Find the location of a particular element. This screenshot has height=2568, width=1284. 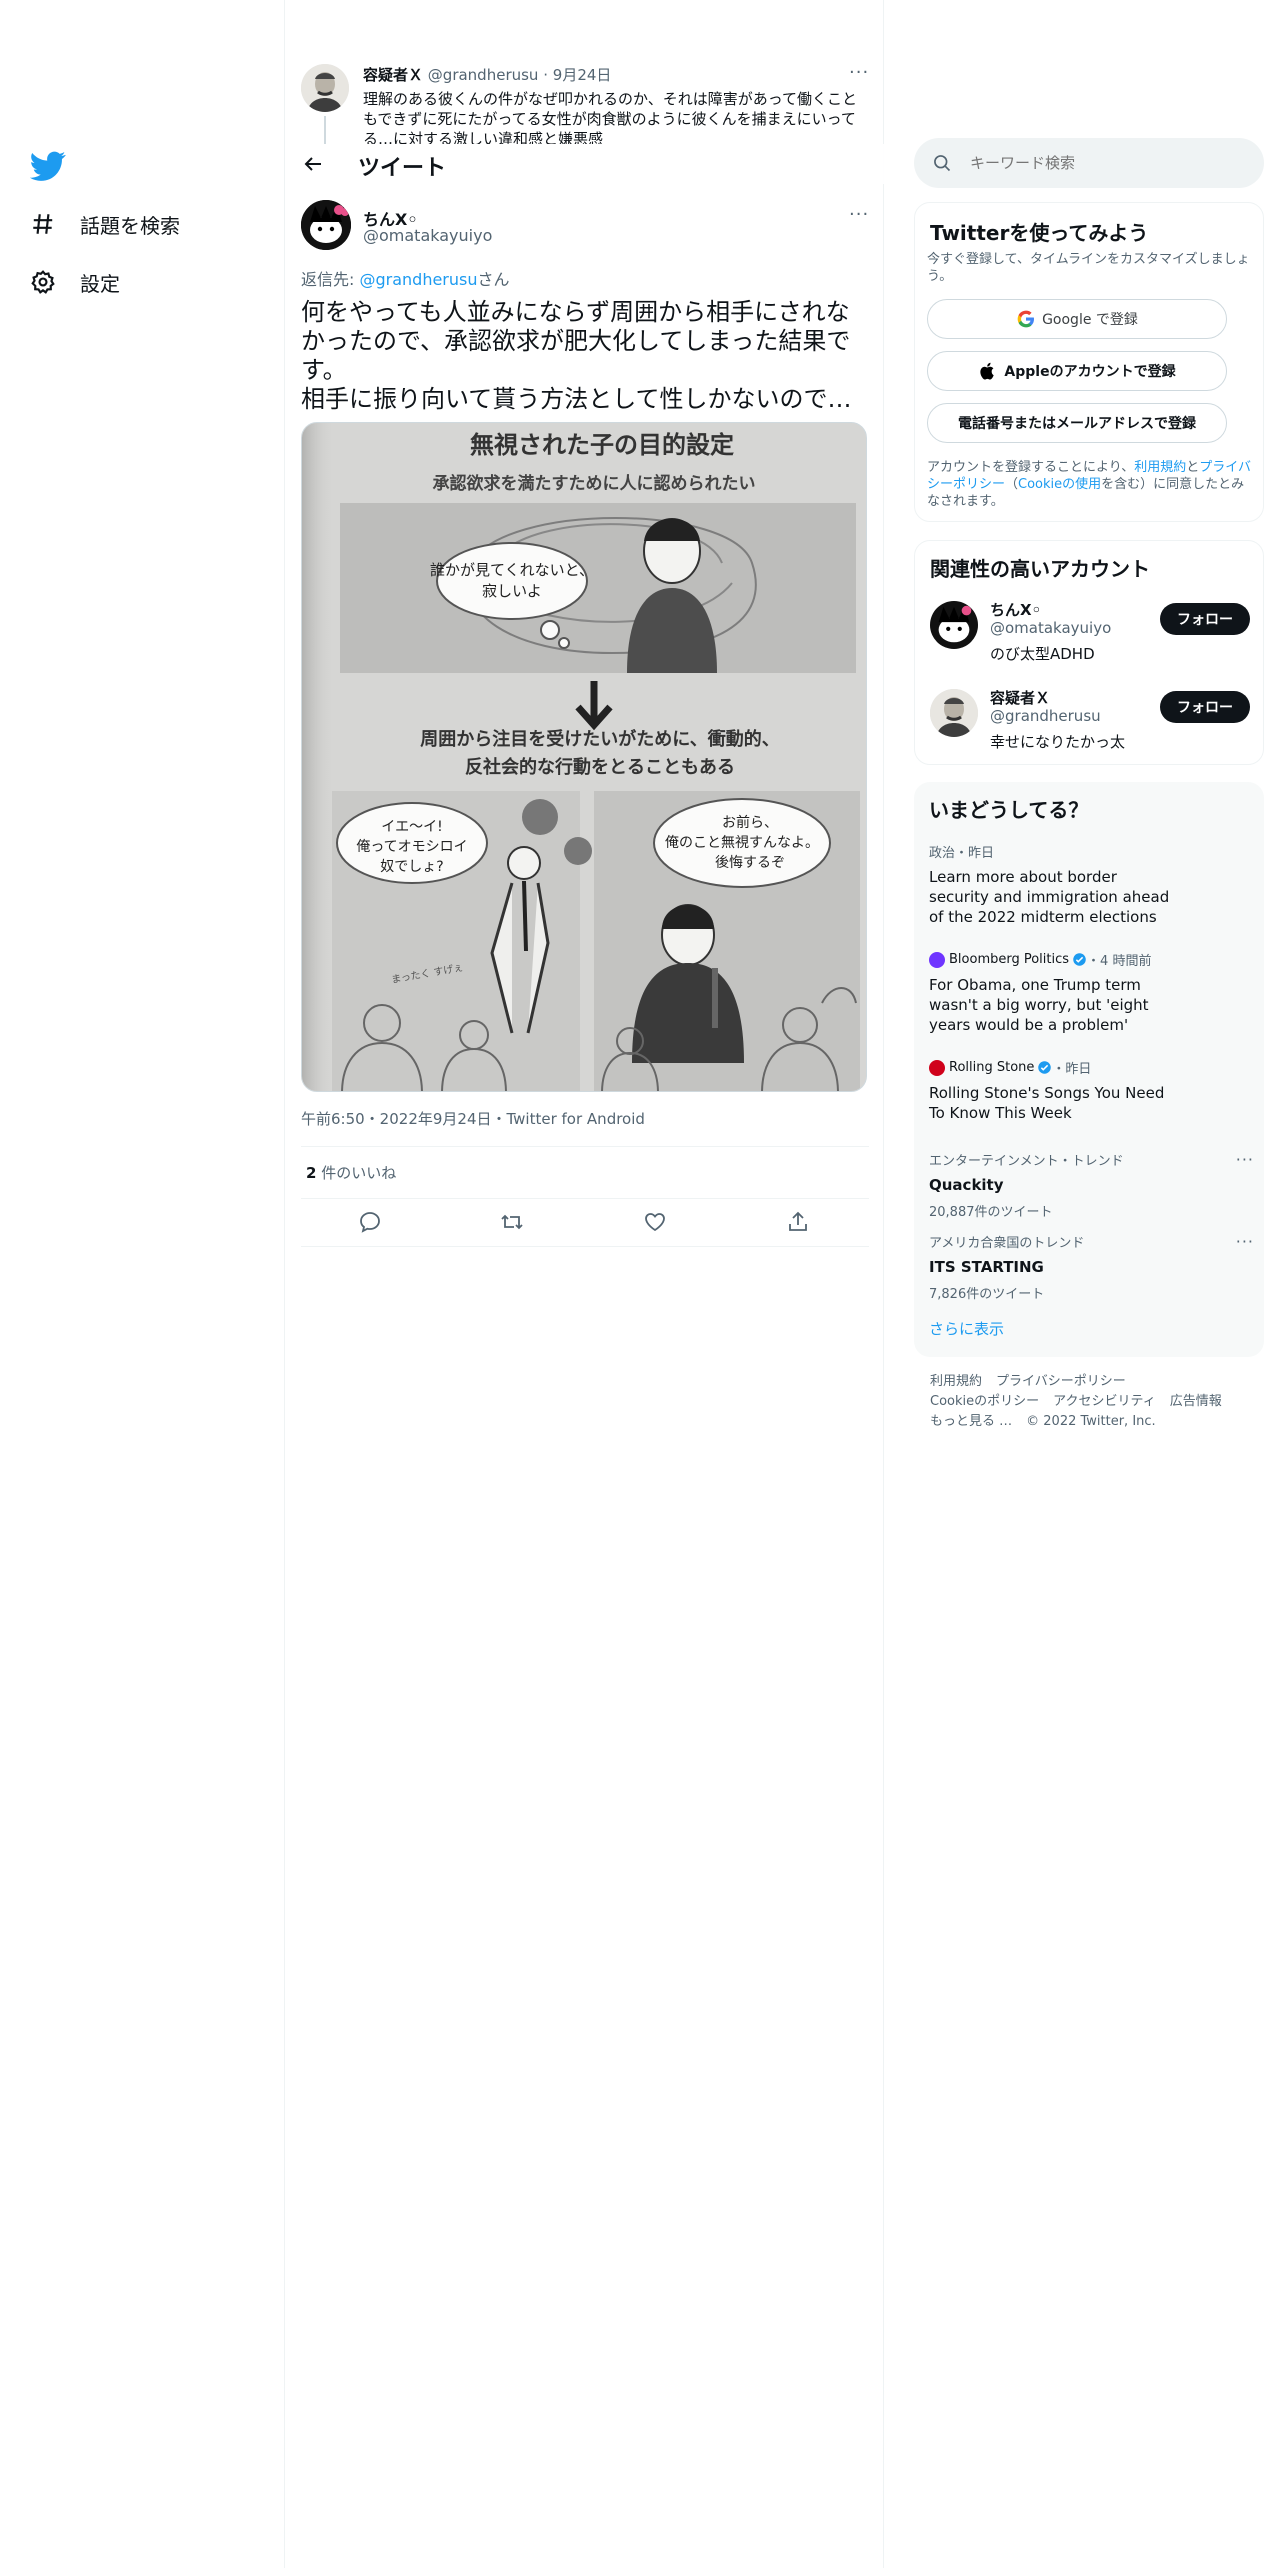

account-bio: 幸せになりたかっ太 is located at coordinates (1058, 742).